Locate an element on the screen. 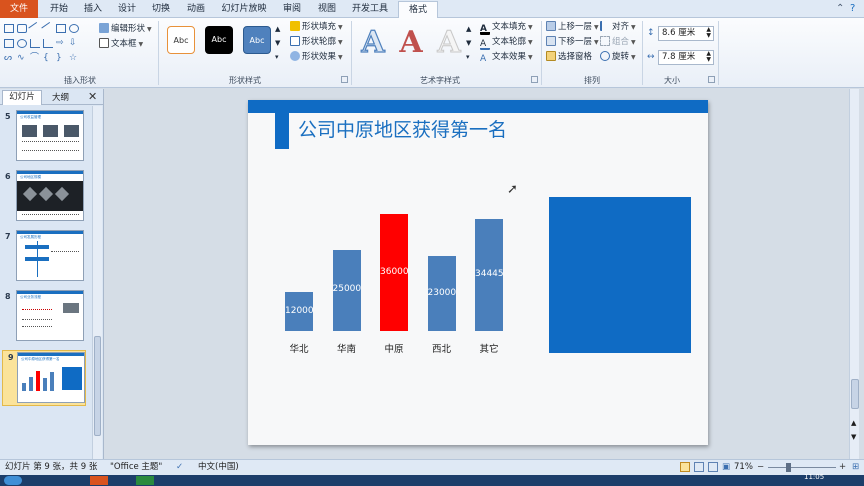 The height and width of the screenshot is (486, 864). wordart-scroll-down: ▼ is located at coordinates (468, 43).